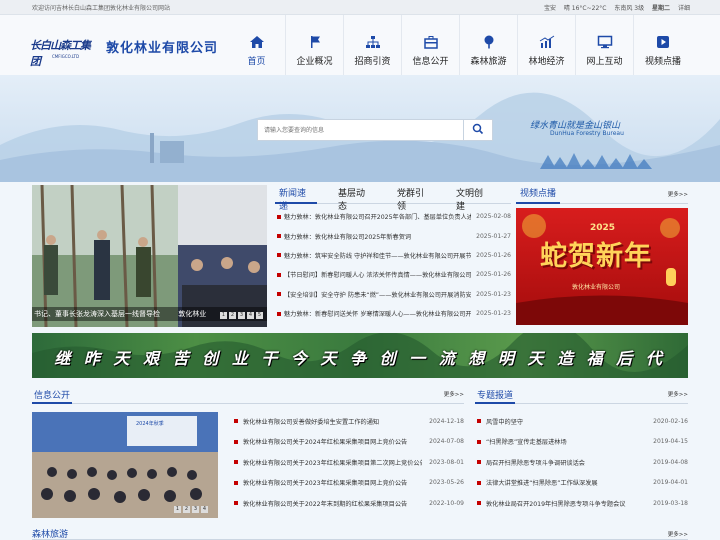  I want to click on nav-item-overview: 企业概况, so click(315, 45).